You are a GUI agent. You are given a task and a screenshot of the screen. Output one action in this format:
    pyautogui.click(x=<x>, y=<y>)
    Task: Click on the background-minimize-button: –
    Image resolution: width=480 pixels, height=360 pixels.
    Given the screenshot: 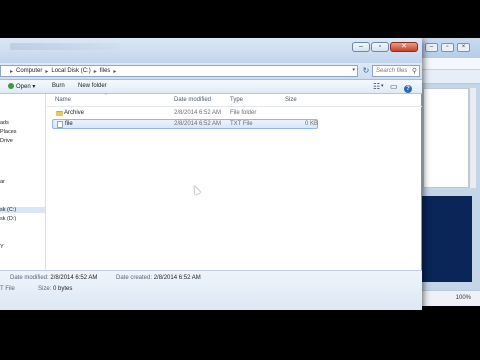 What is the action you would take?
    pyautogui.click(x=431, y=47)
    